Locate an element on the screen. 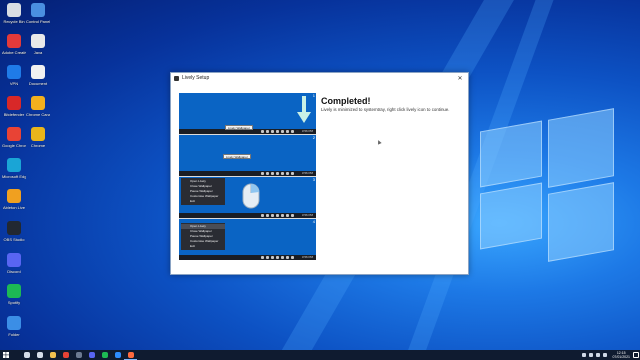  desktop-icon-label: Chrome is located at coordinates (38, 145).